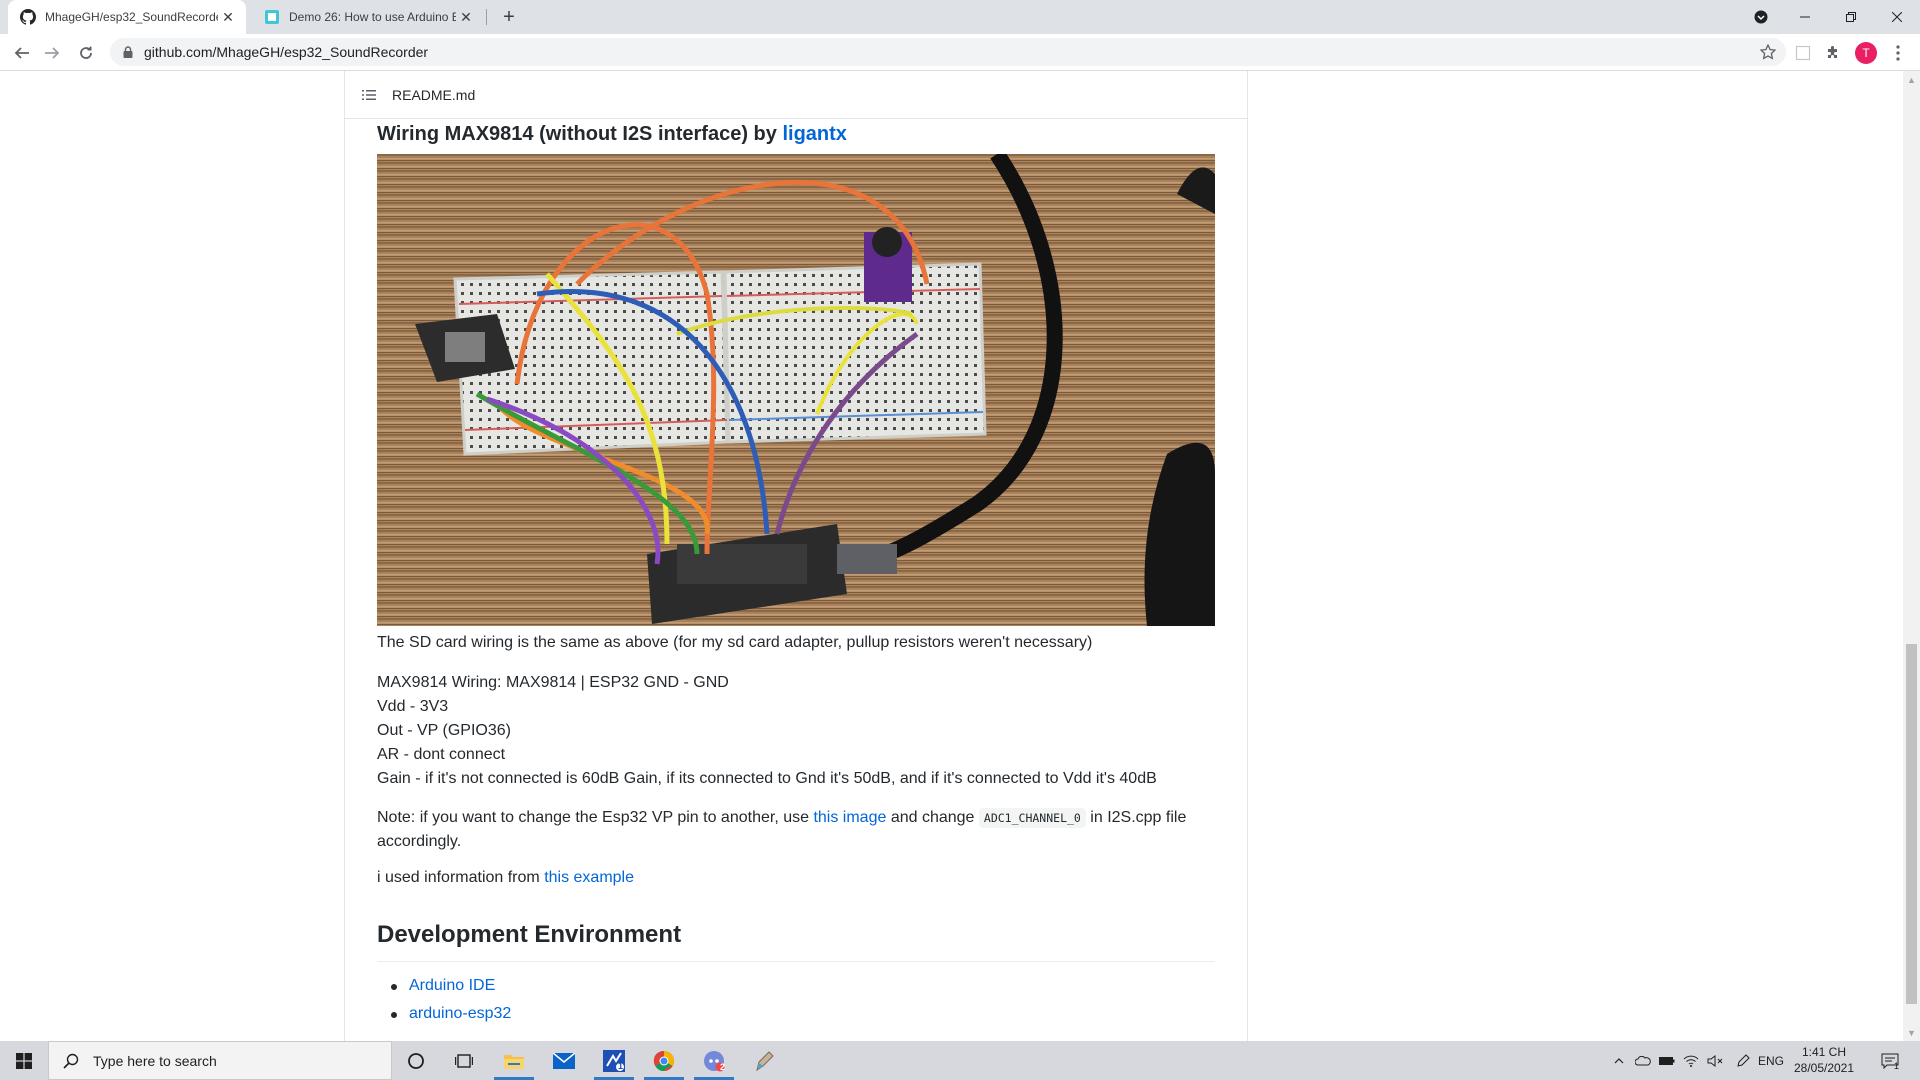  Describe the element at coordinates (220, 1060) in the screenshot. I see `taskbar-search: Type here to search` at that location.